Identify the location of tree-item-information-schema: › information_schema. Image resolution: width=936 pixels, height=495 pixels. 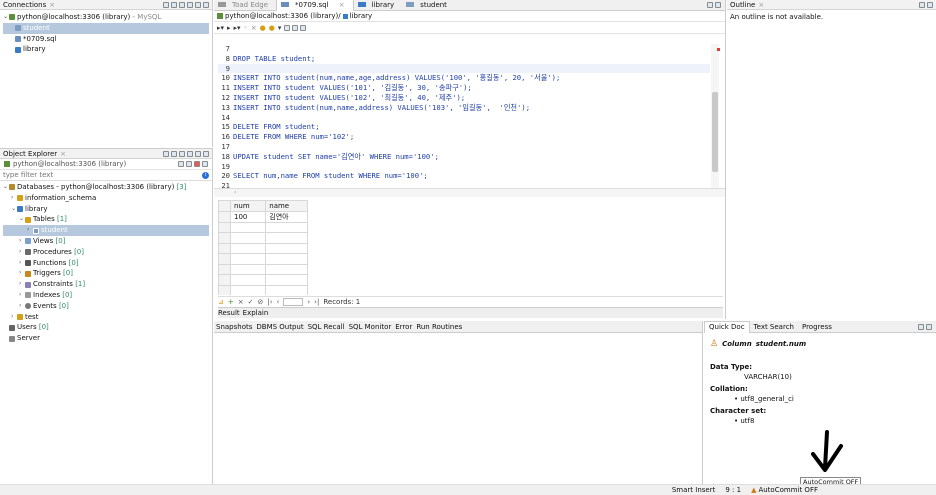
(106, 198).